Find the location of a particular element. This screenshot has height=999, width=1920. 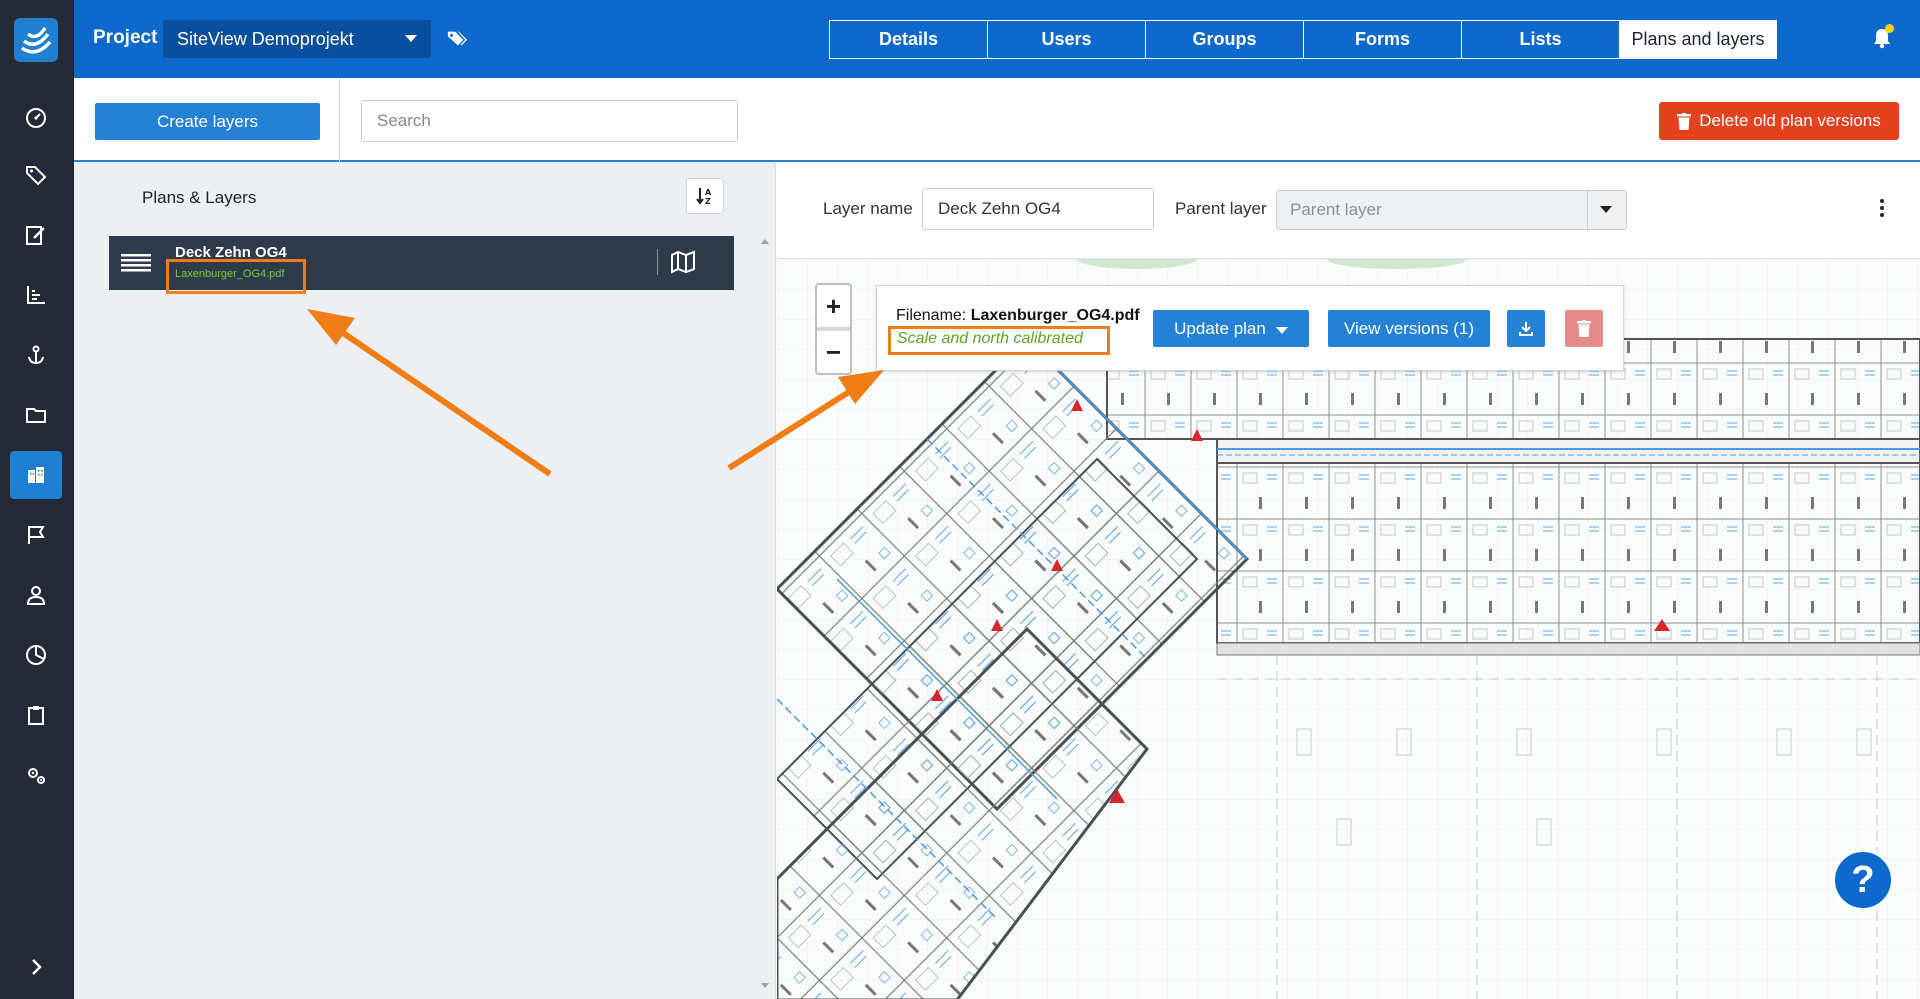

parent-layer-label: Parent layer is located at coordinates (1221, 208).